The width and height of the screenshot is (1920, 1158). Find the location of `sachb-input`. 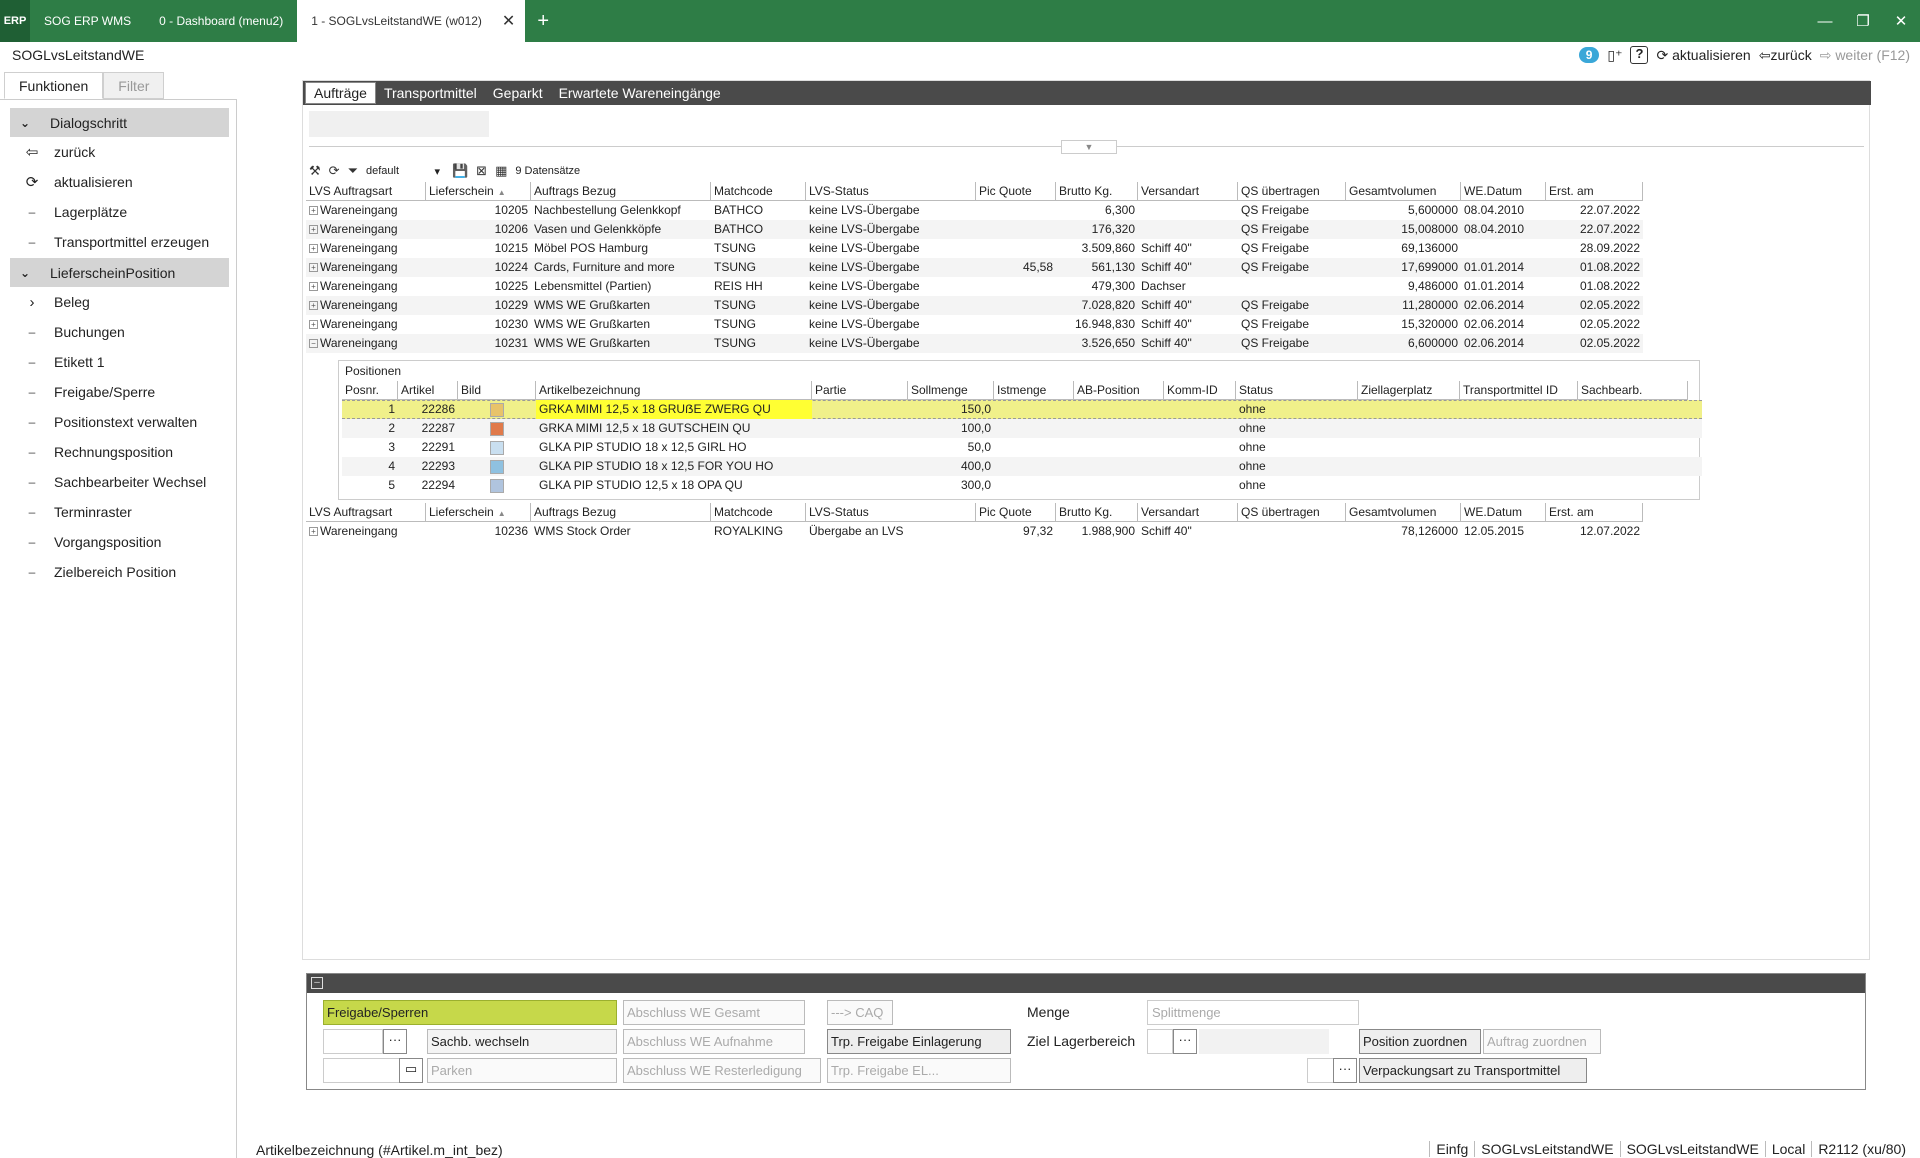

sachb-input is located at coordinates (353, 1041).